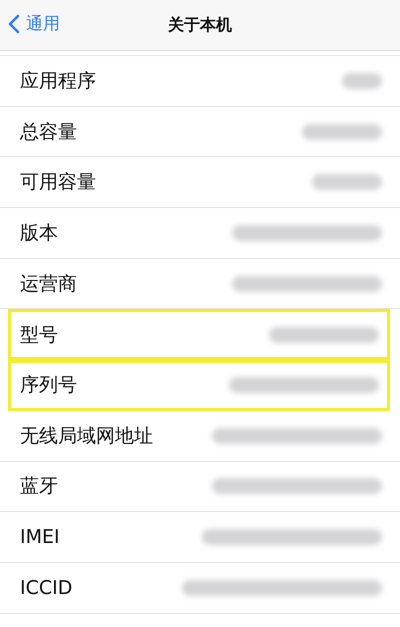 The height and width of the screenshot is (627, 400). Describe the element at coordinates (34, 23) in the screenshot. I see `back-button: 通用` at that location.